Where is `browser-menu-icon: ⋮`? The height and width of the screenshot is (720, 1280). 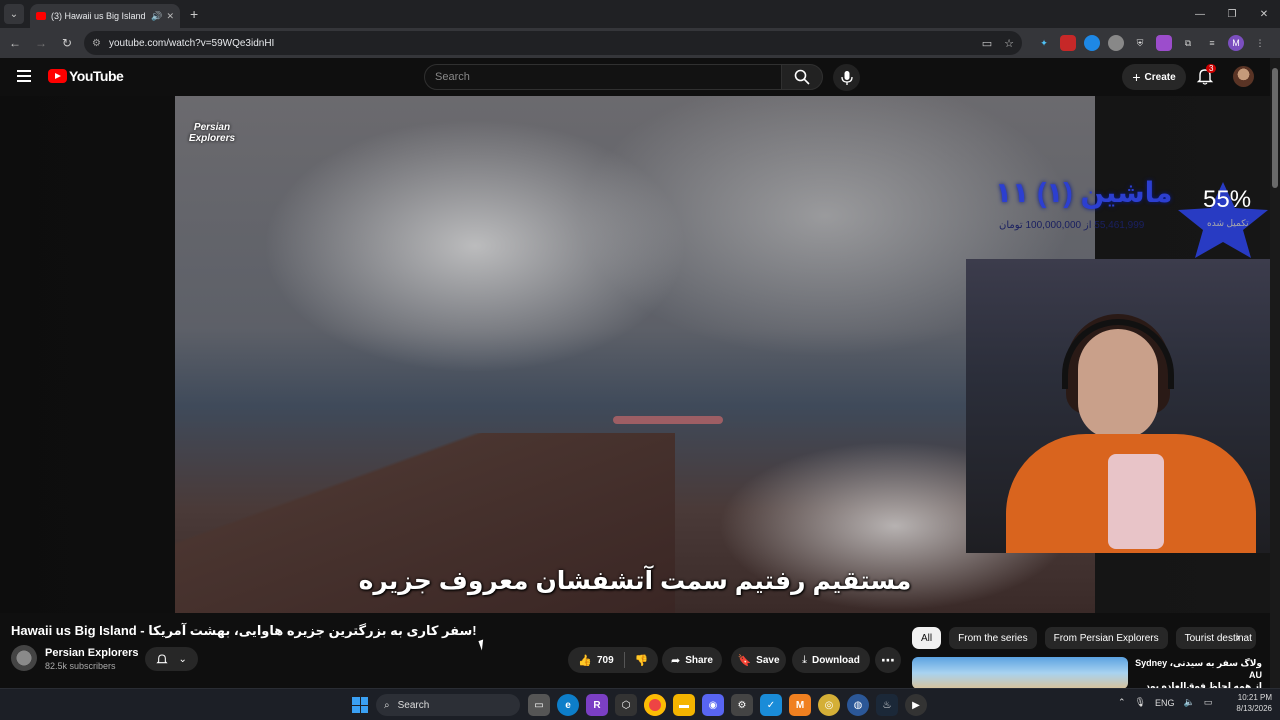 browser-menu-icon: ⋮ is located at coordinates (1260, 43).